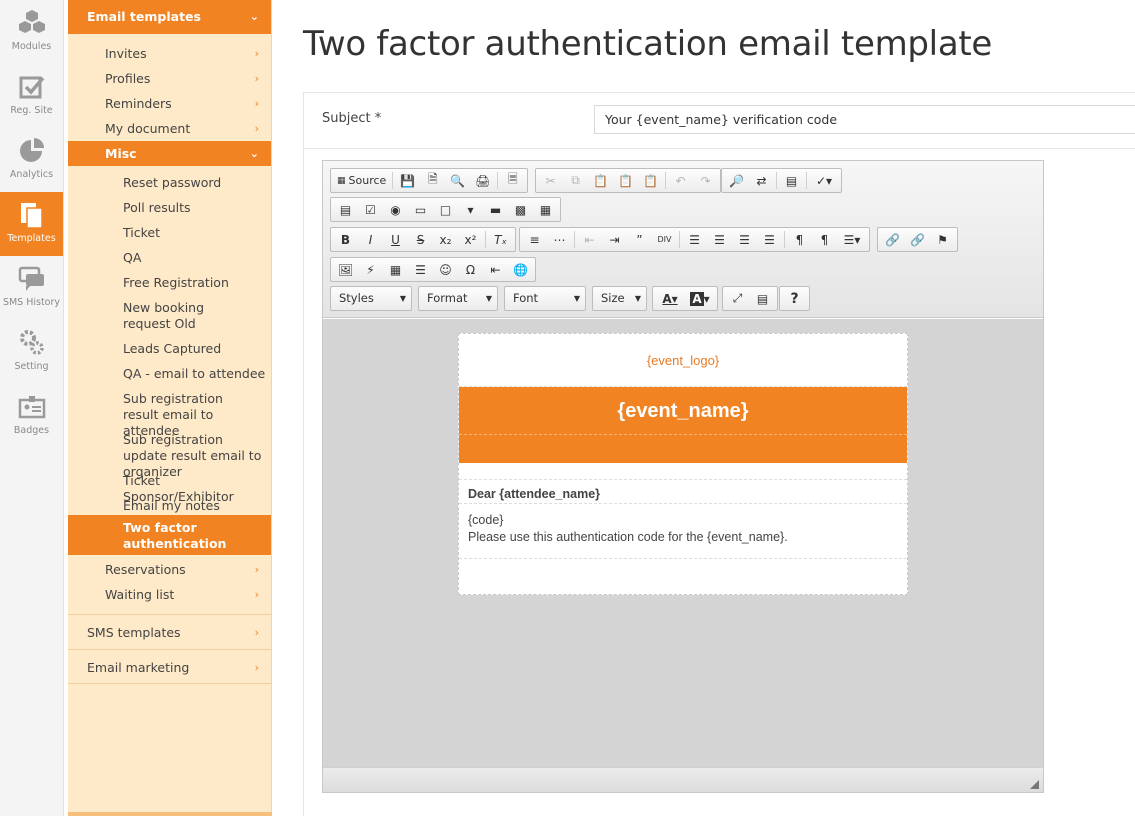  Describe the element at coordinates (852, 239) in the screenshot. I see `language-icon: ☰▾` at that location.